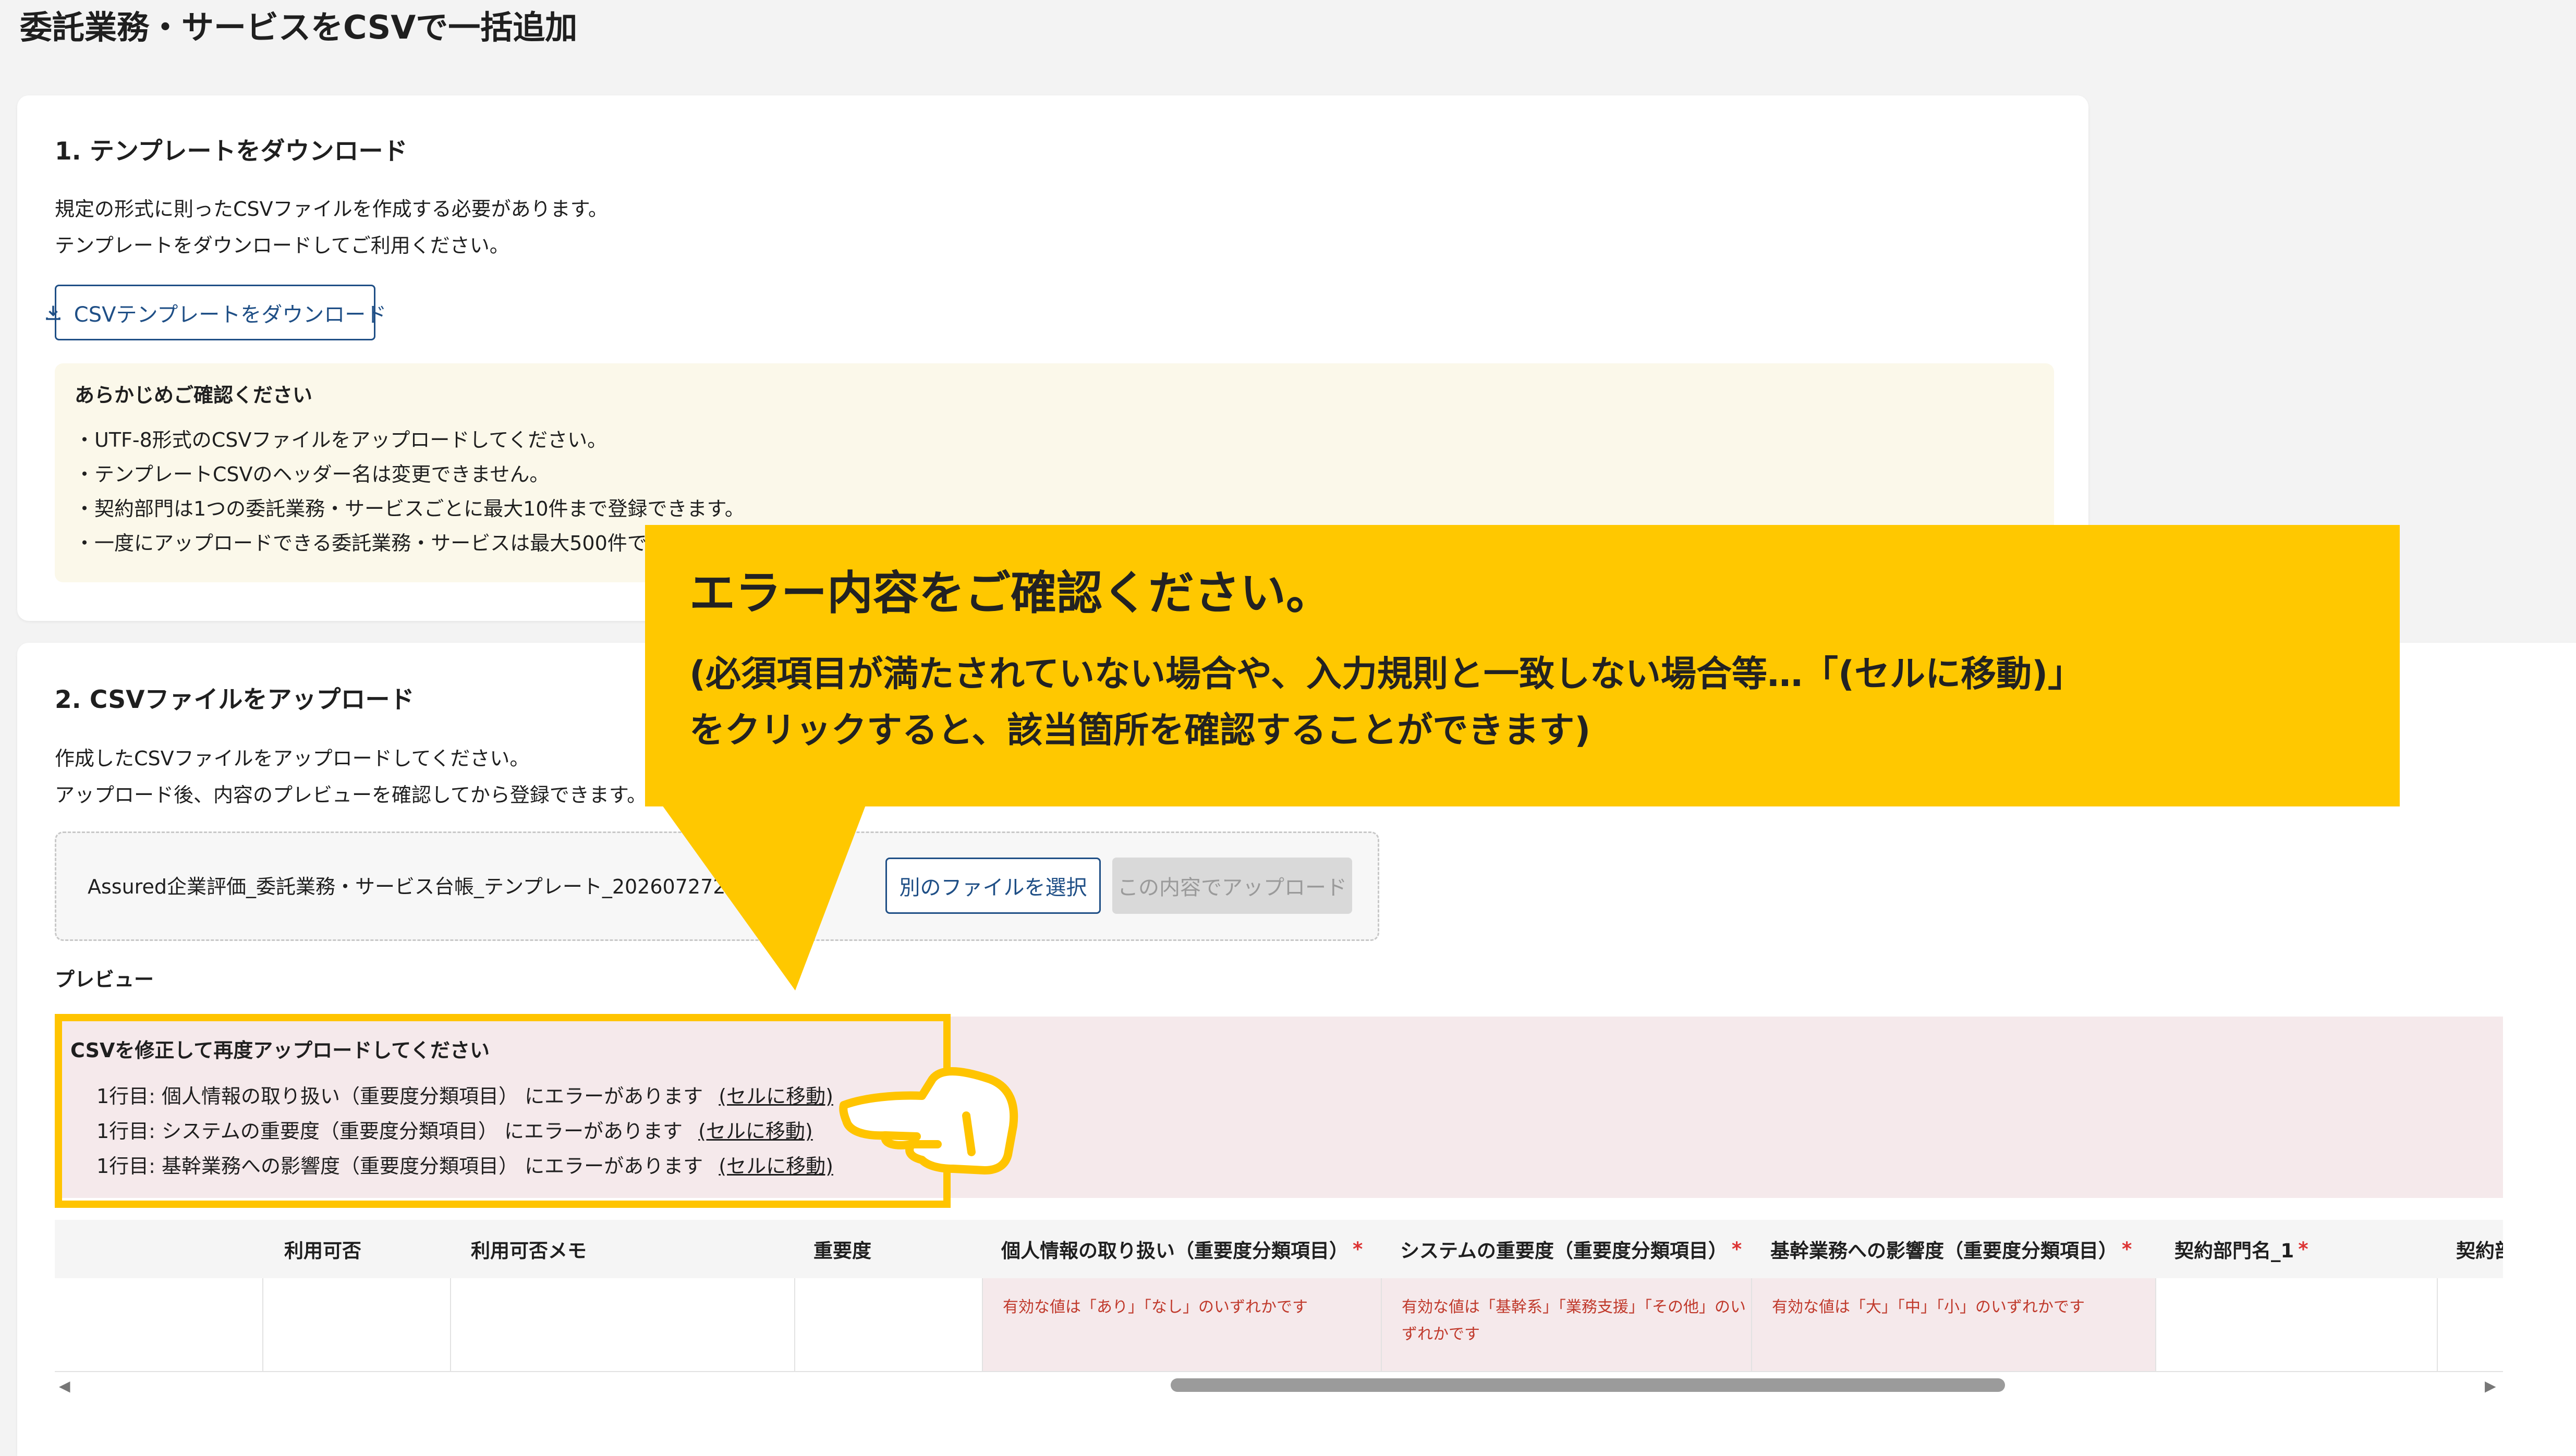 This screenshot has height=1456, width=2576. Describe the element at coordinates (889, 1249) in the screenshot. I see `column-header: 重要度` at that location.